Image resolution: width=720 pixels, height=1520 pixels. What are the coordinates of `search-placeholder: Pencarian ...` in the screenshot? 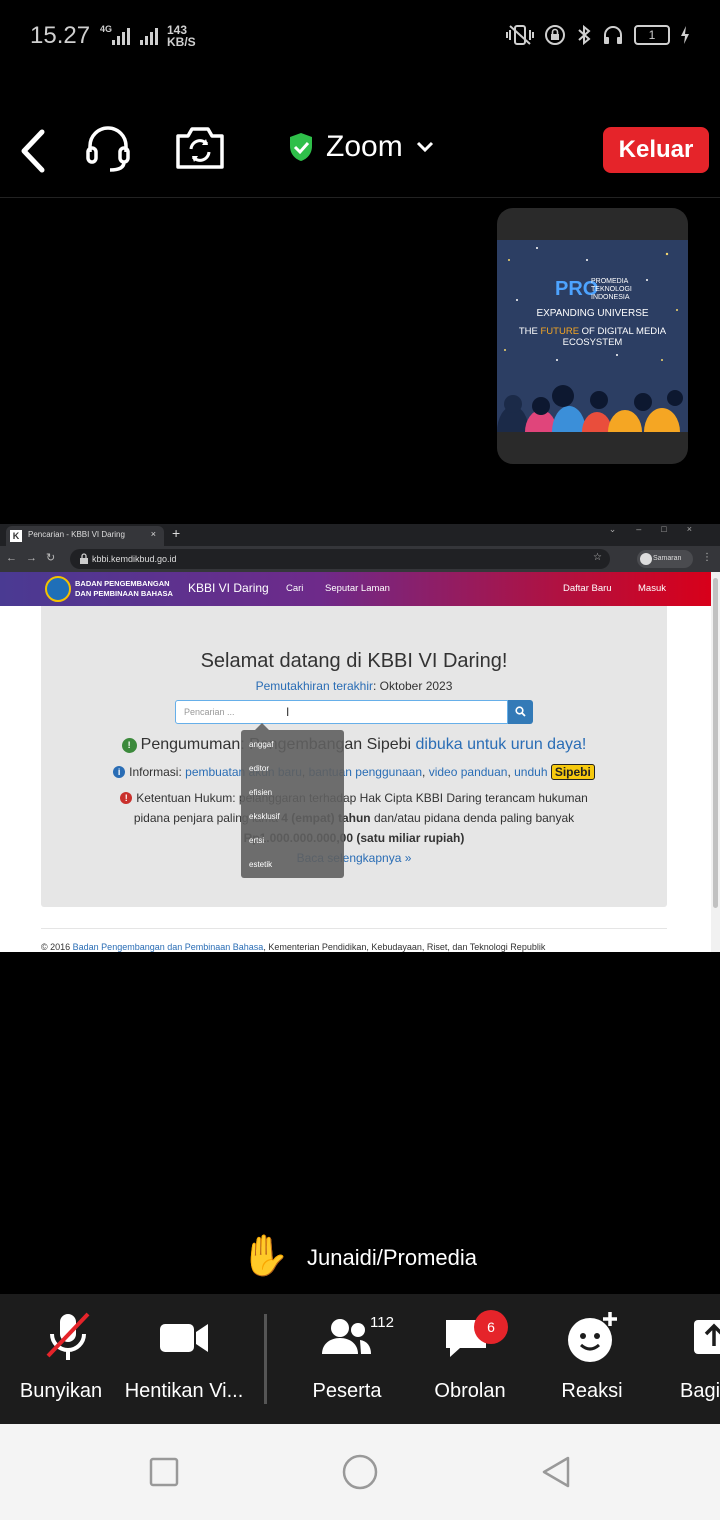 It's located at (209, 712).